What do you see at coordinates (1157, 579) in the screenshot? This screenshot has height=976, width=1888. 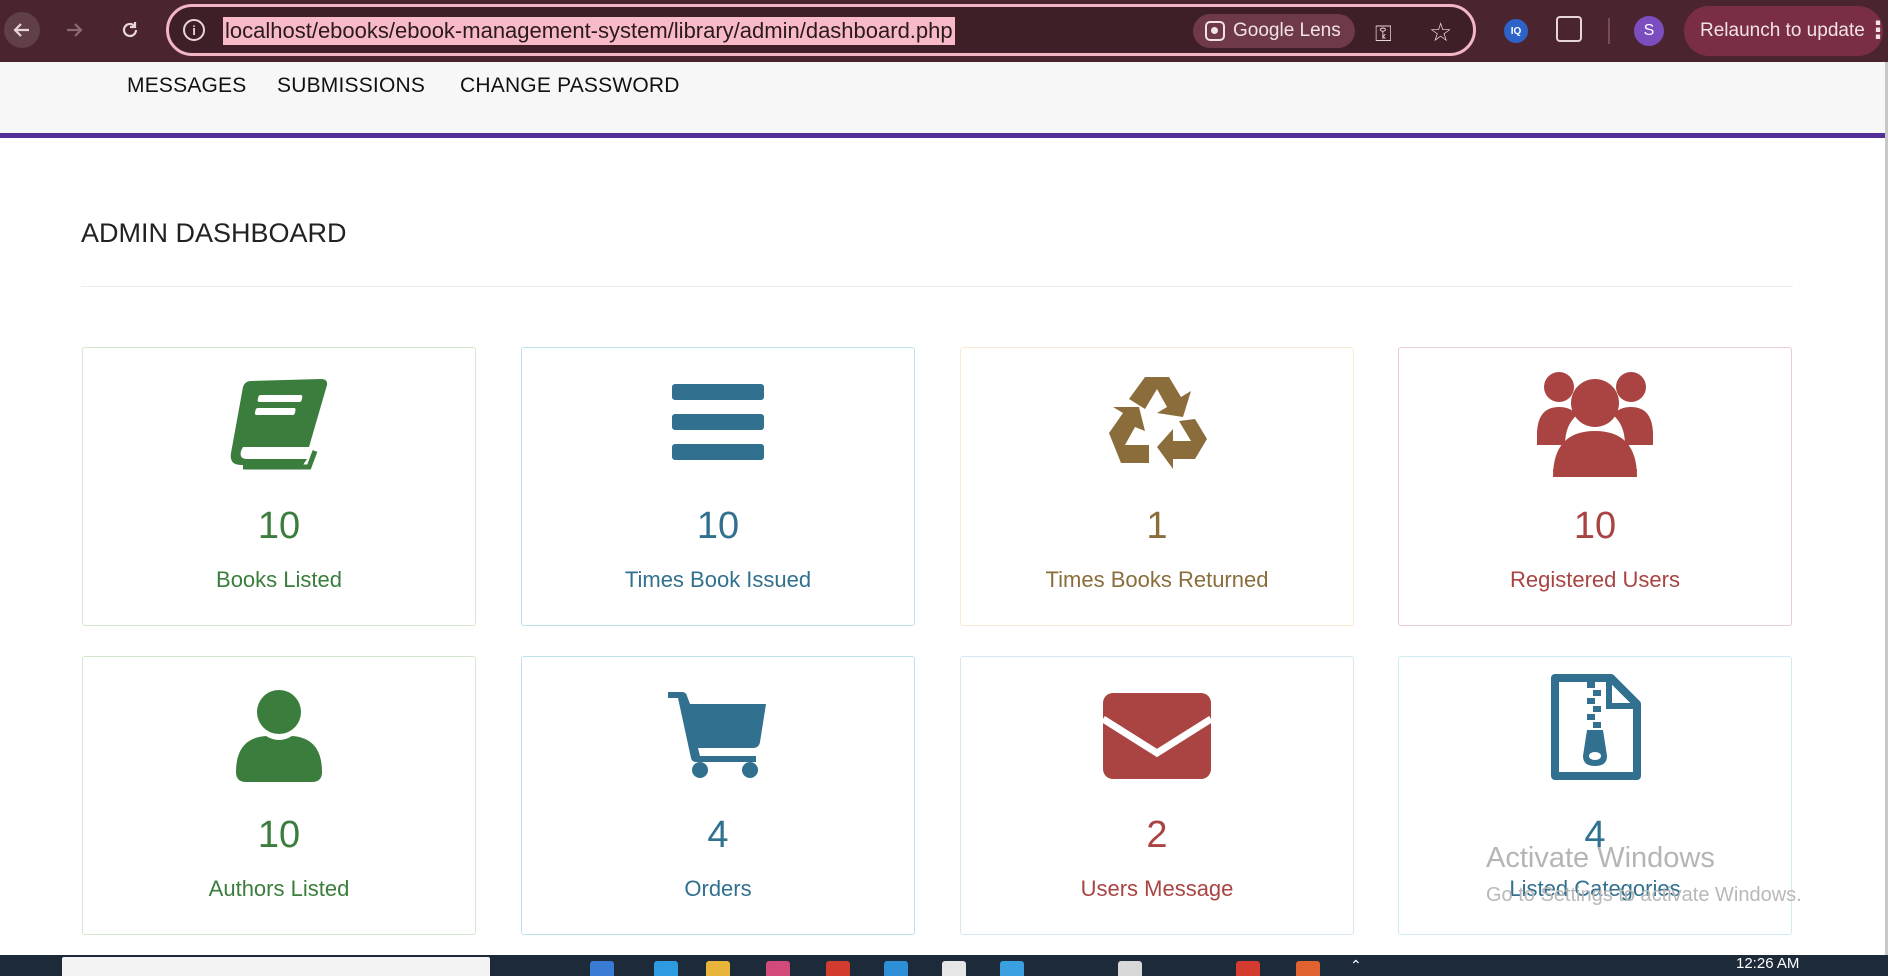 I see `card-label: Times Books Returned` at bounding box center [1157, 579].